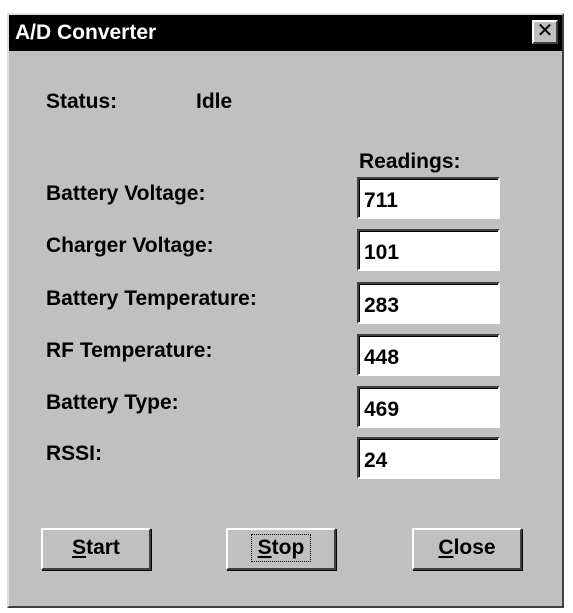 This screenshot has width=573, height=613. I want to click on stop-label-rest: top, so click(288, 547).